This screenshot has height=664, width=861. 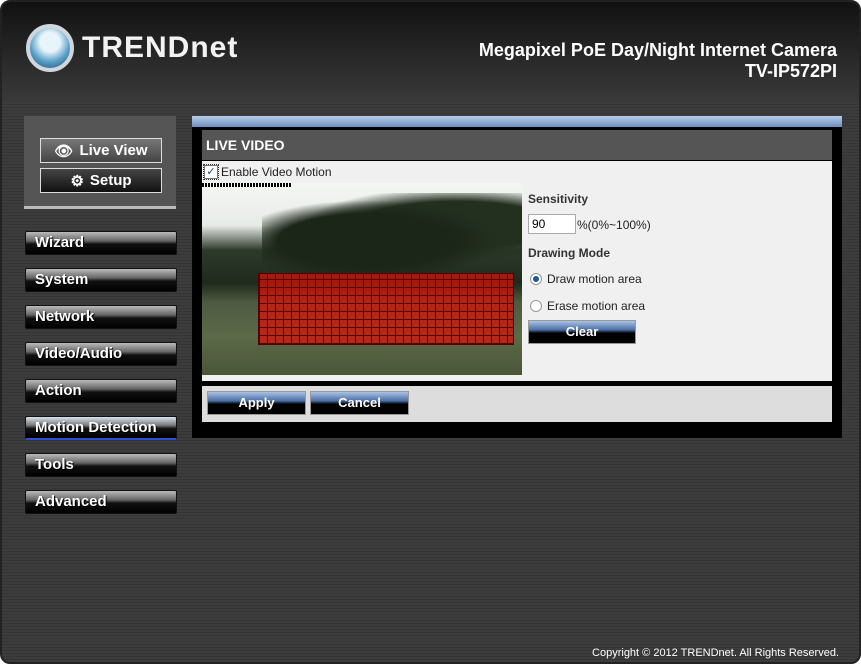 What do you see at coordinates (614, 225) in the screenshot?
I see `sensitivity-range: %(0%~100%)` at bounding box center [614, 225].